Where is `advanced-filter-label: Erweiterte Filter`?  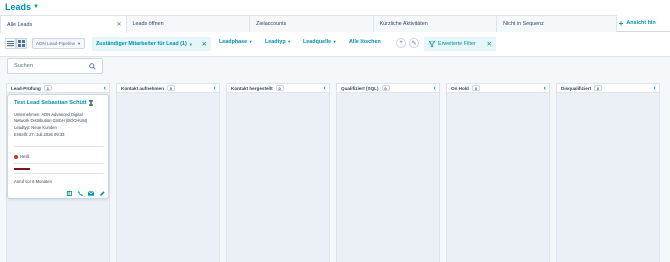
advanced-filter-label: Erweiterte Filter is located at coordinates (457, 44).